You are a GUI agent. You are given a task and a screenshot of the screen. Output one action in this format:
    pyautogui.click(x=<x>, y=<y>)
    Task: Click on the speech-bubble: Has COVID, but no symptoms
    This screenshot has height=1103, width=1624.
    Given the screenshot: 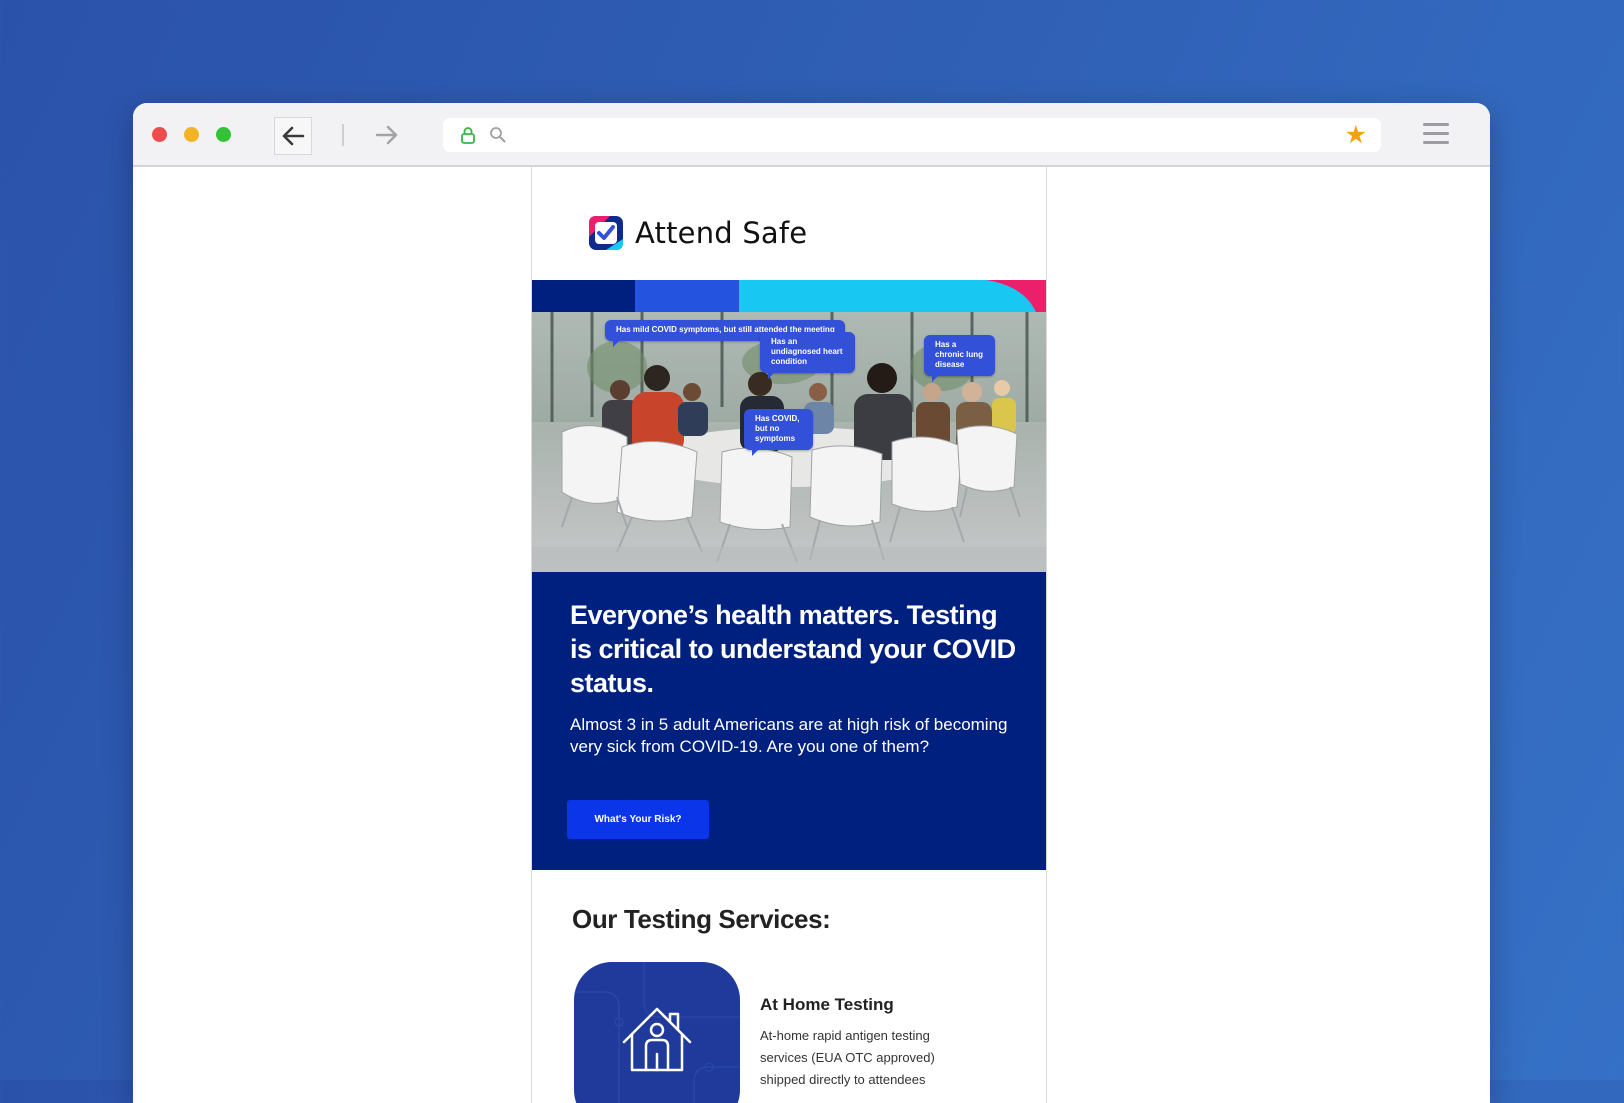 What is the action you would take?
    pyautogui.click(x=778, y=432)
    